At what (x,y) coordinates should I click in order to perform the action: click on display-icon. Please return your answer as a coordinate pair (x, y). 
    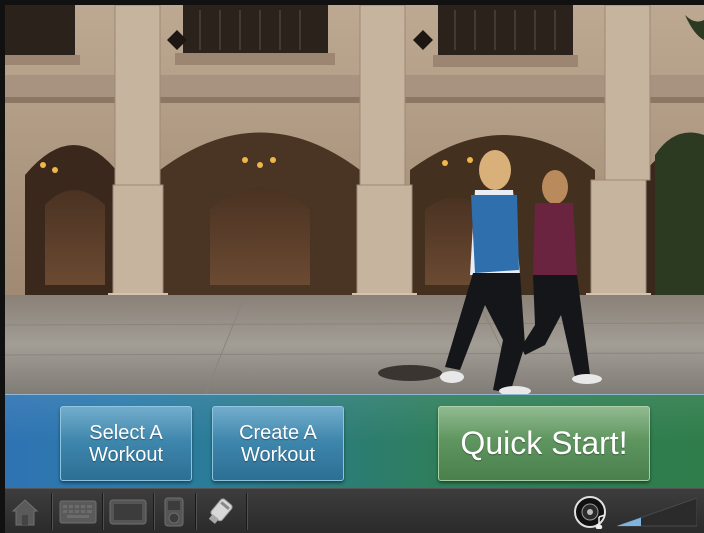
    Looking at the image, I should click on (128, 514).